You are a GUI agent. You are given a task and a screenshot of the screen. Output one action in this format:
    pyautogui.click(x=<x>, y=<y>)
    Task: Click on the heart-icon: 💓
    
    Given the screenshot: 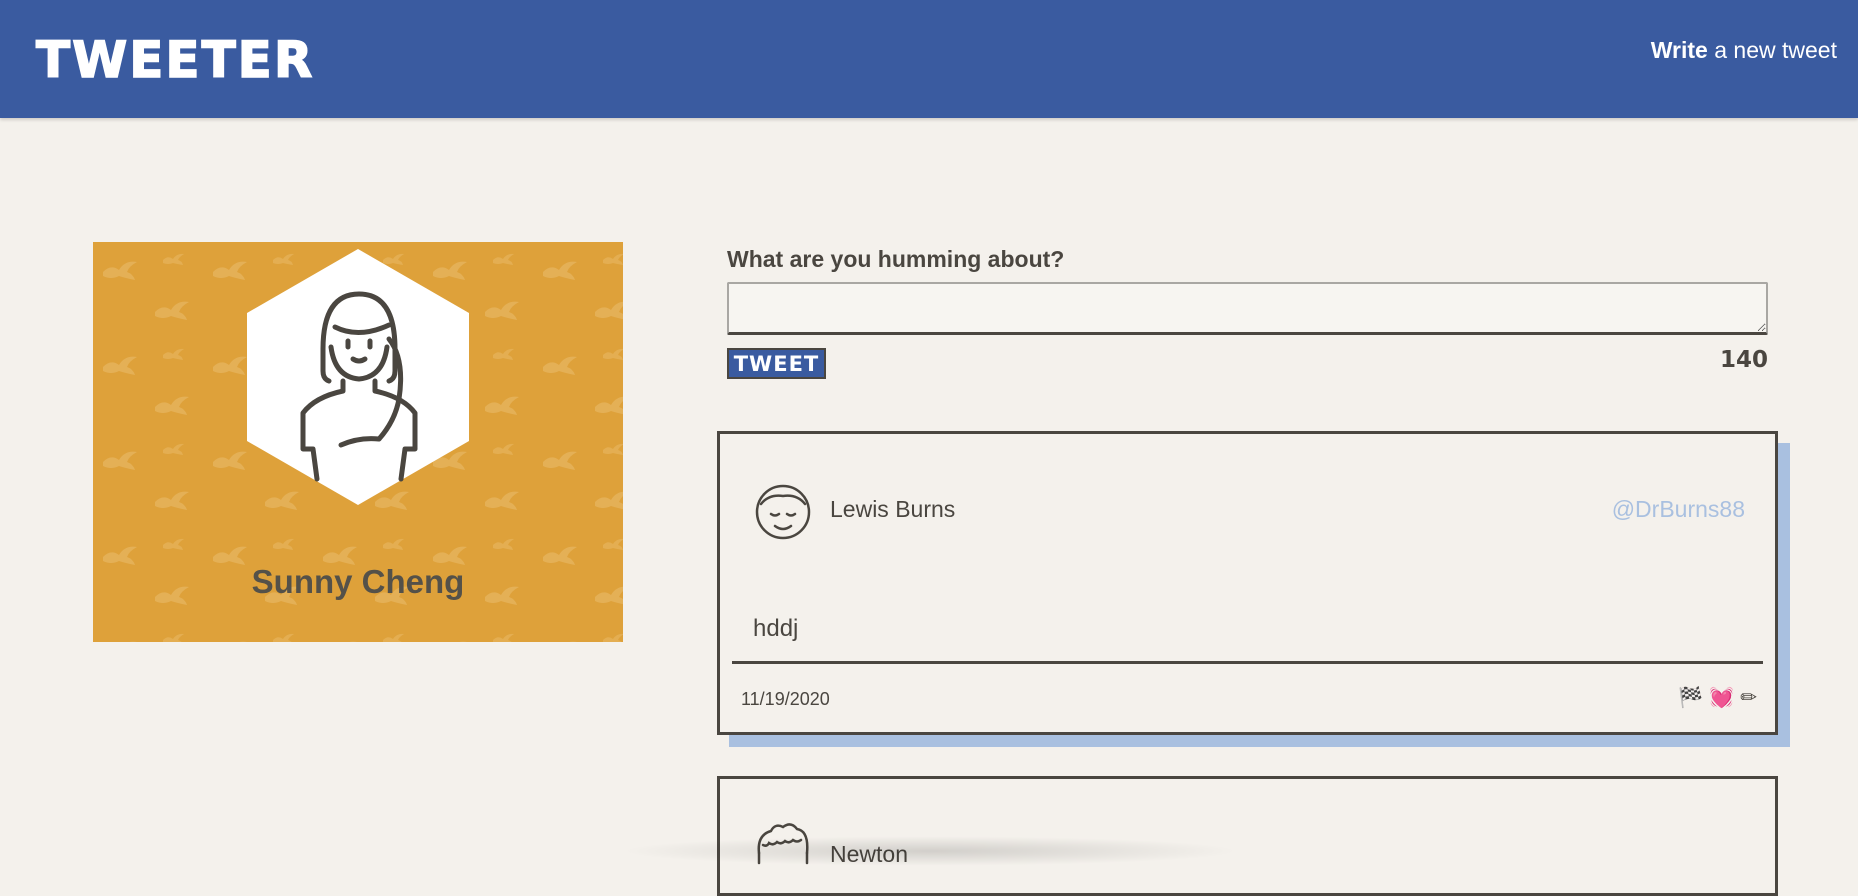 What is the action you would take?
    pyautogui.click(x=1721, y=698)
    